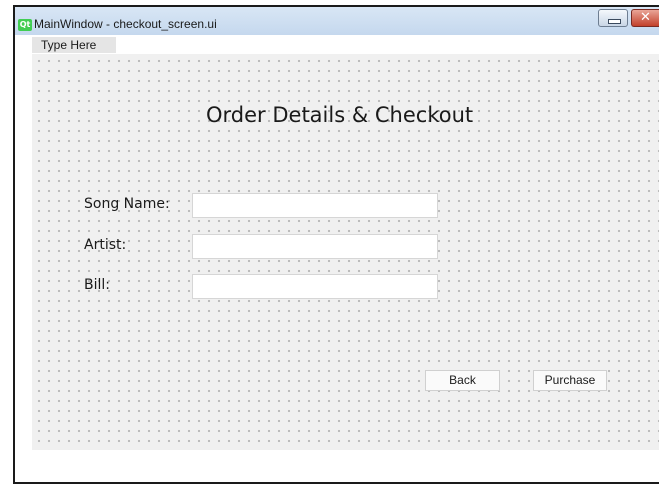 The height and width of the screenshot is (489, 659). I want to click on back-button: Back, so click(462, 380).